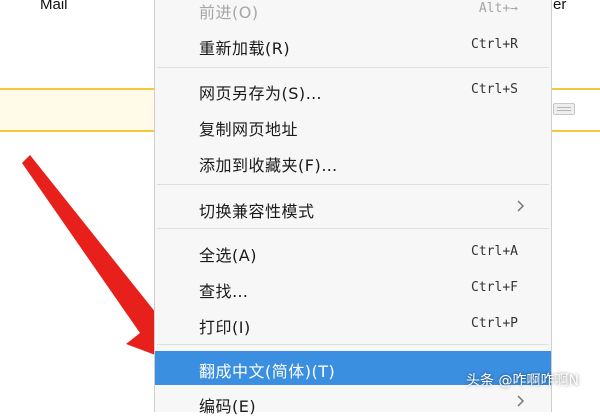 Image resolution: width=600 pixels, height=420 pixels. What do you see at coordinates (494, 89) in the screenshot?
I see `menu-item-shortcut: Ctrl+S` at bounding box center [494, 89].